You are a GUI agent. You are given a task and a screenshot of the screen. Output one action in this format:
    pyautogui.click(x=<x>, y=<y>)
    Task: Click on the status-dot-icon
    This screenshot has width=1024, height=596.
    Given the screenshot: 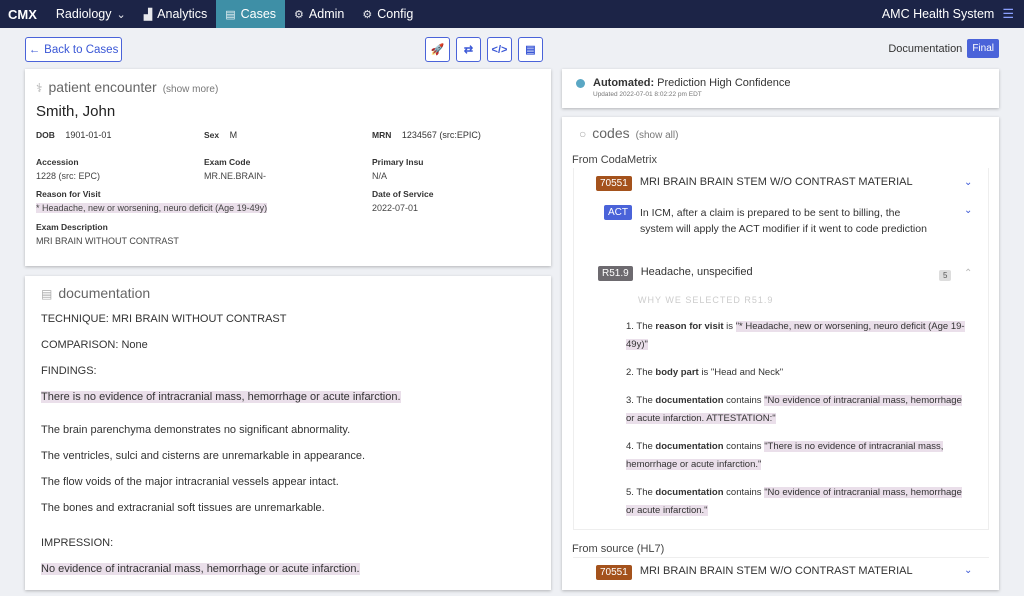 What is the action you would take?
    pyautogui.click(x=580, y=83)
    